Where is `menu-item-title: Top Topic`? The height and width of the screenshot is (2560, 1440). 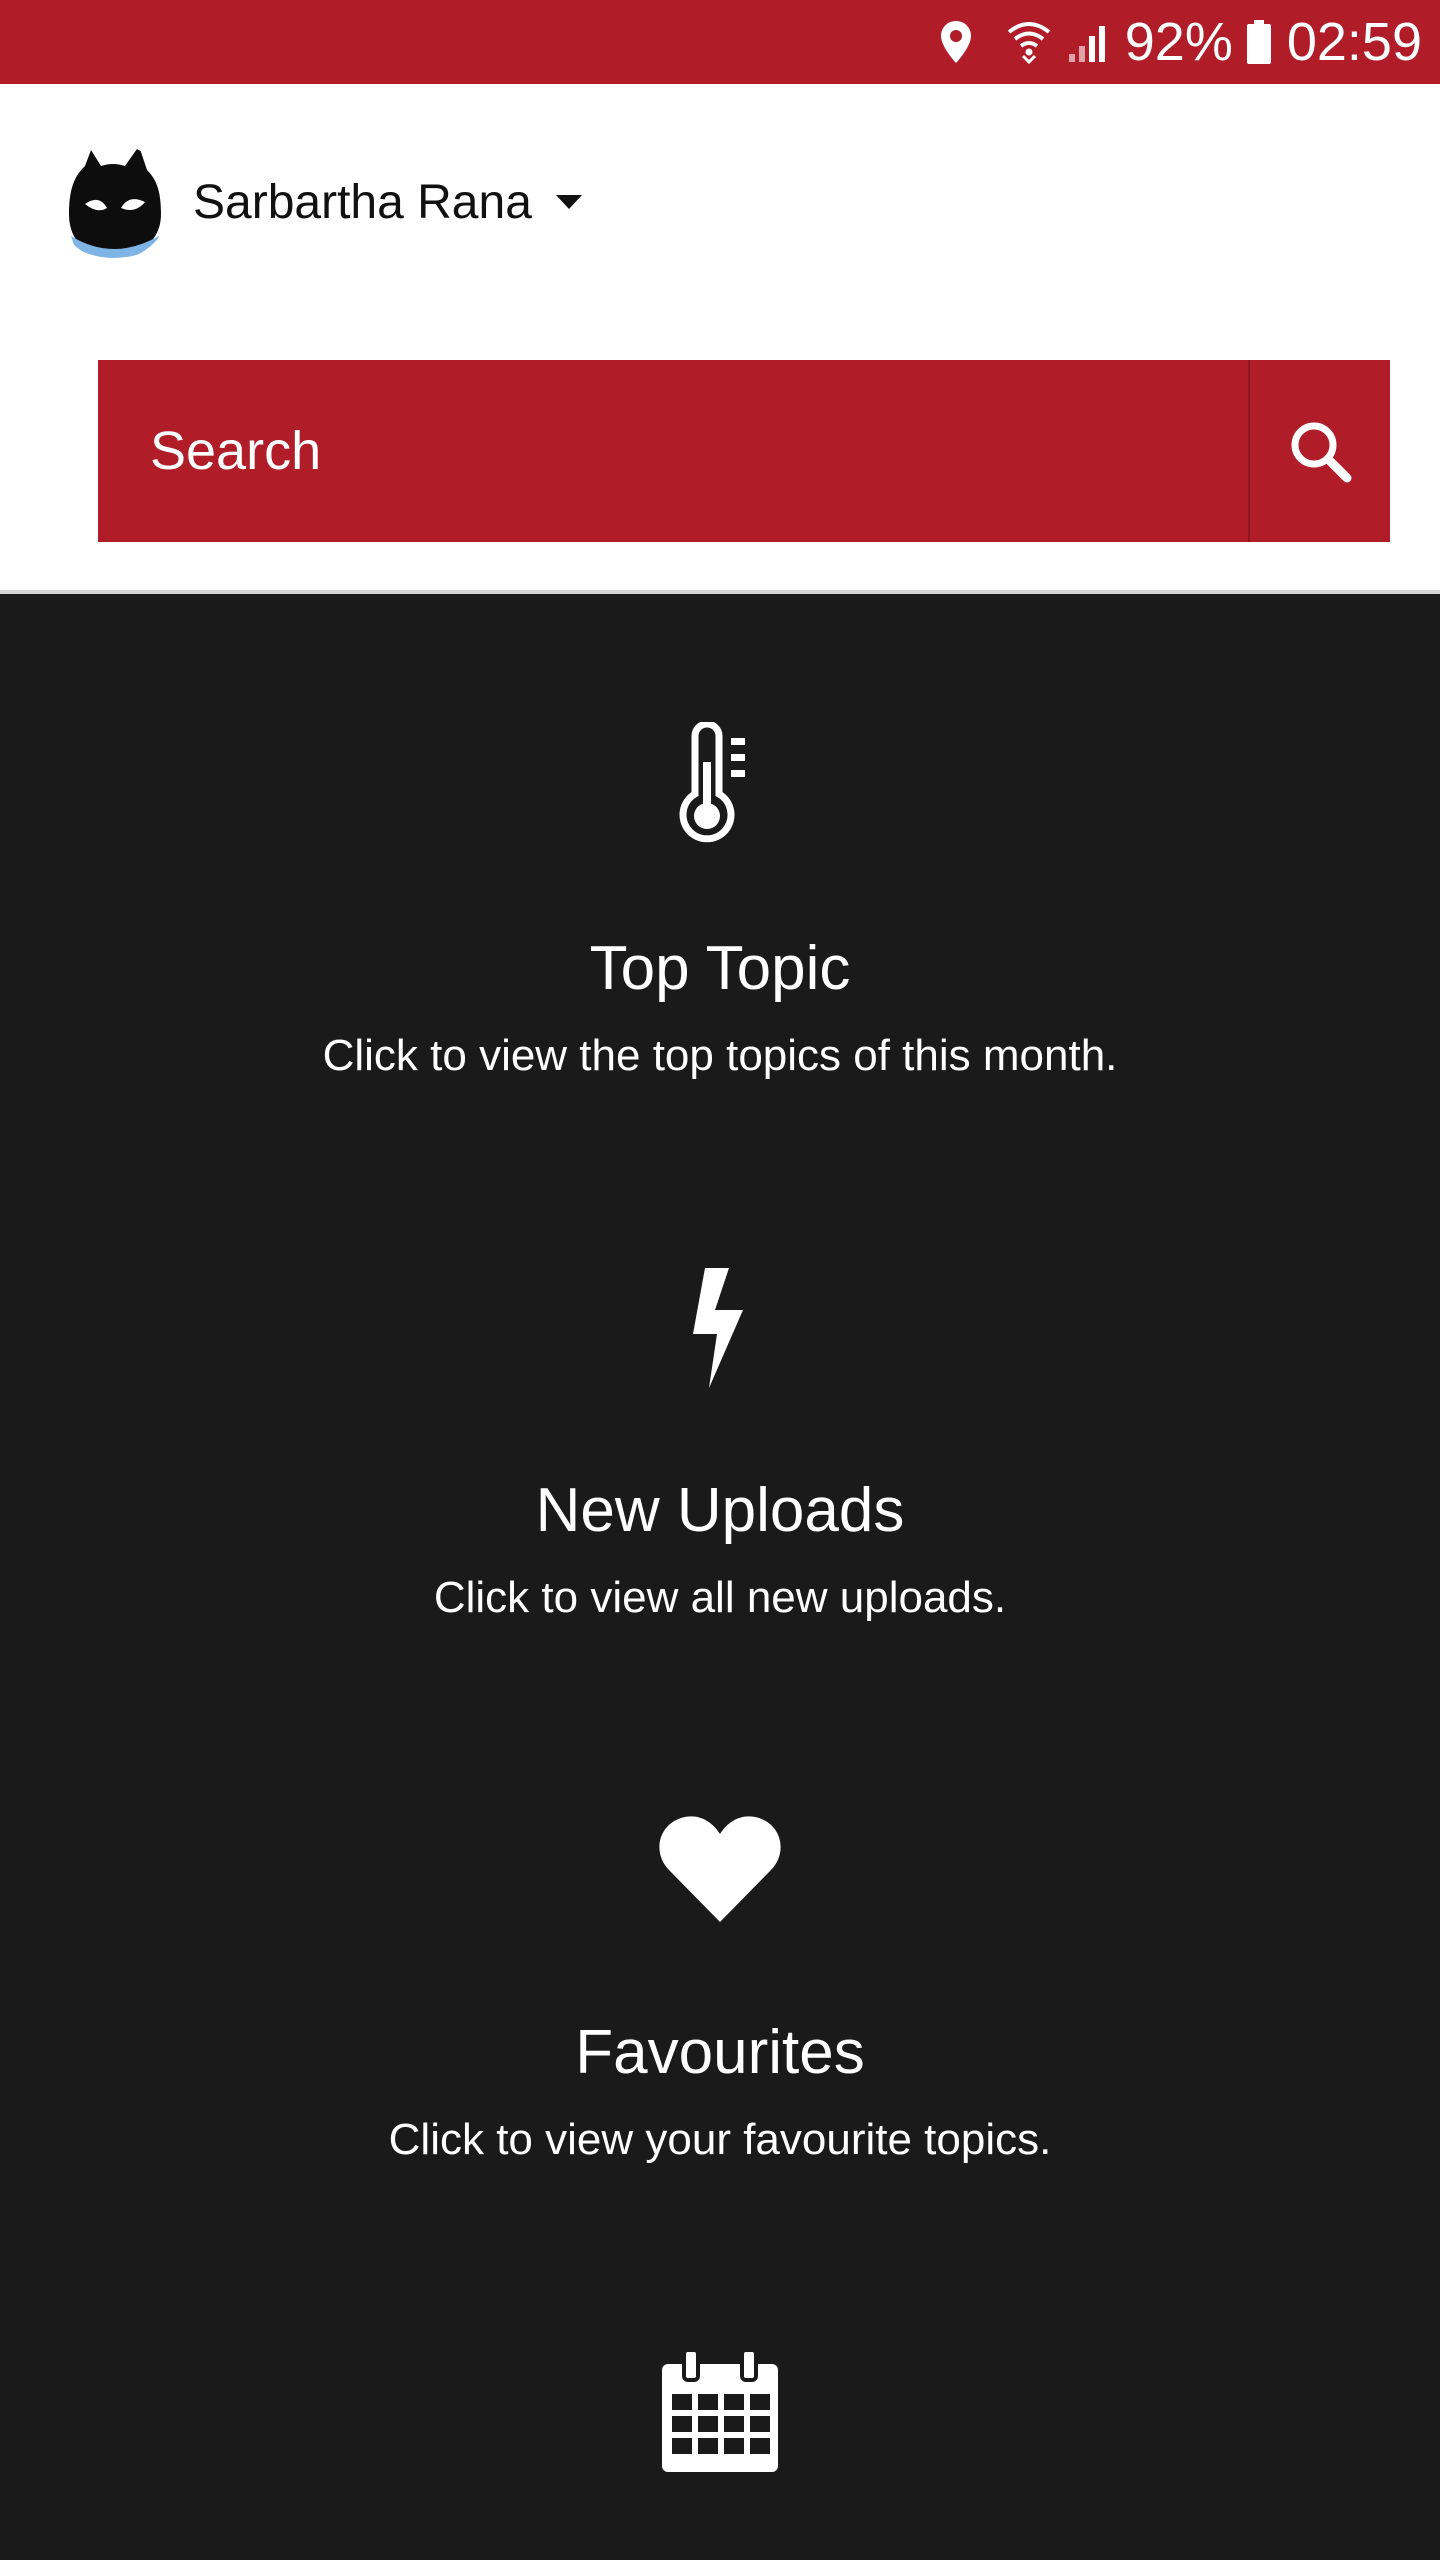 menu-item-title: Top Topic is located at coordinates (720, 968).